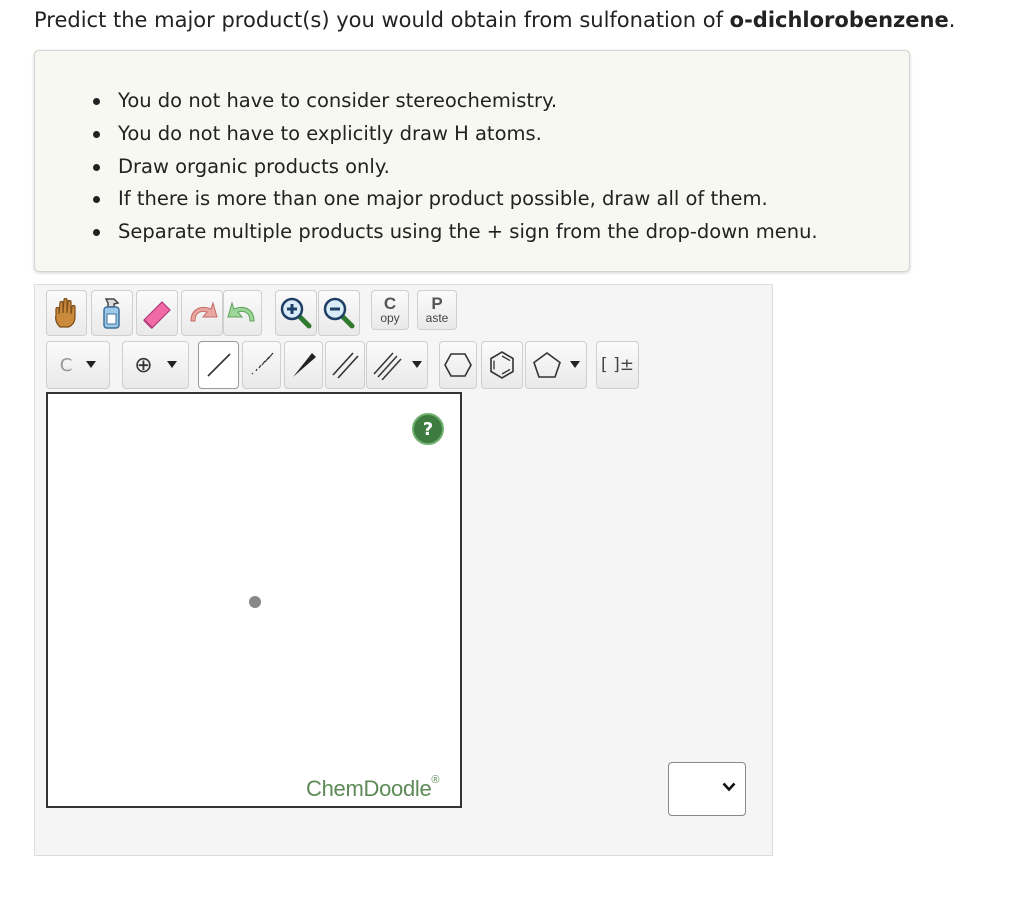 The height and width of the screenshot is (913, 1024). I want to click on spray-bottle-icon, so click(111, 313).